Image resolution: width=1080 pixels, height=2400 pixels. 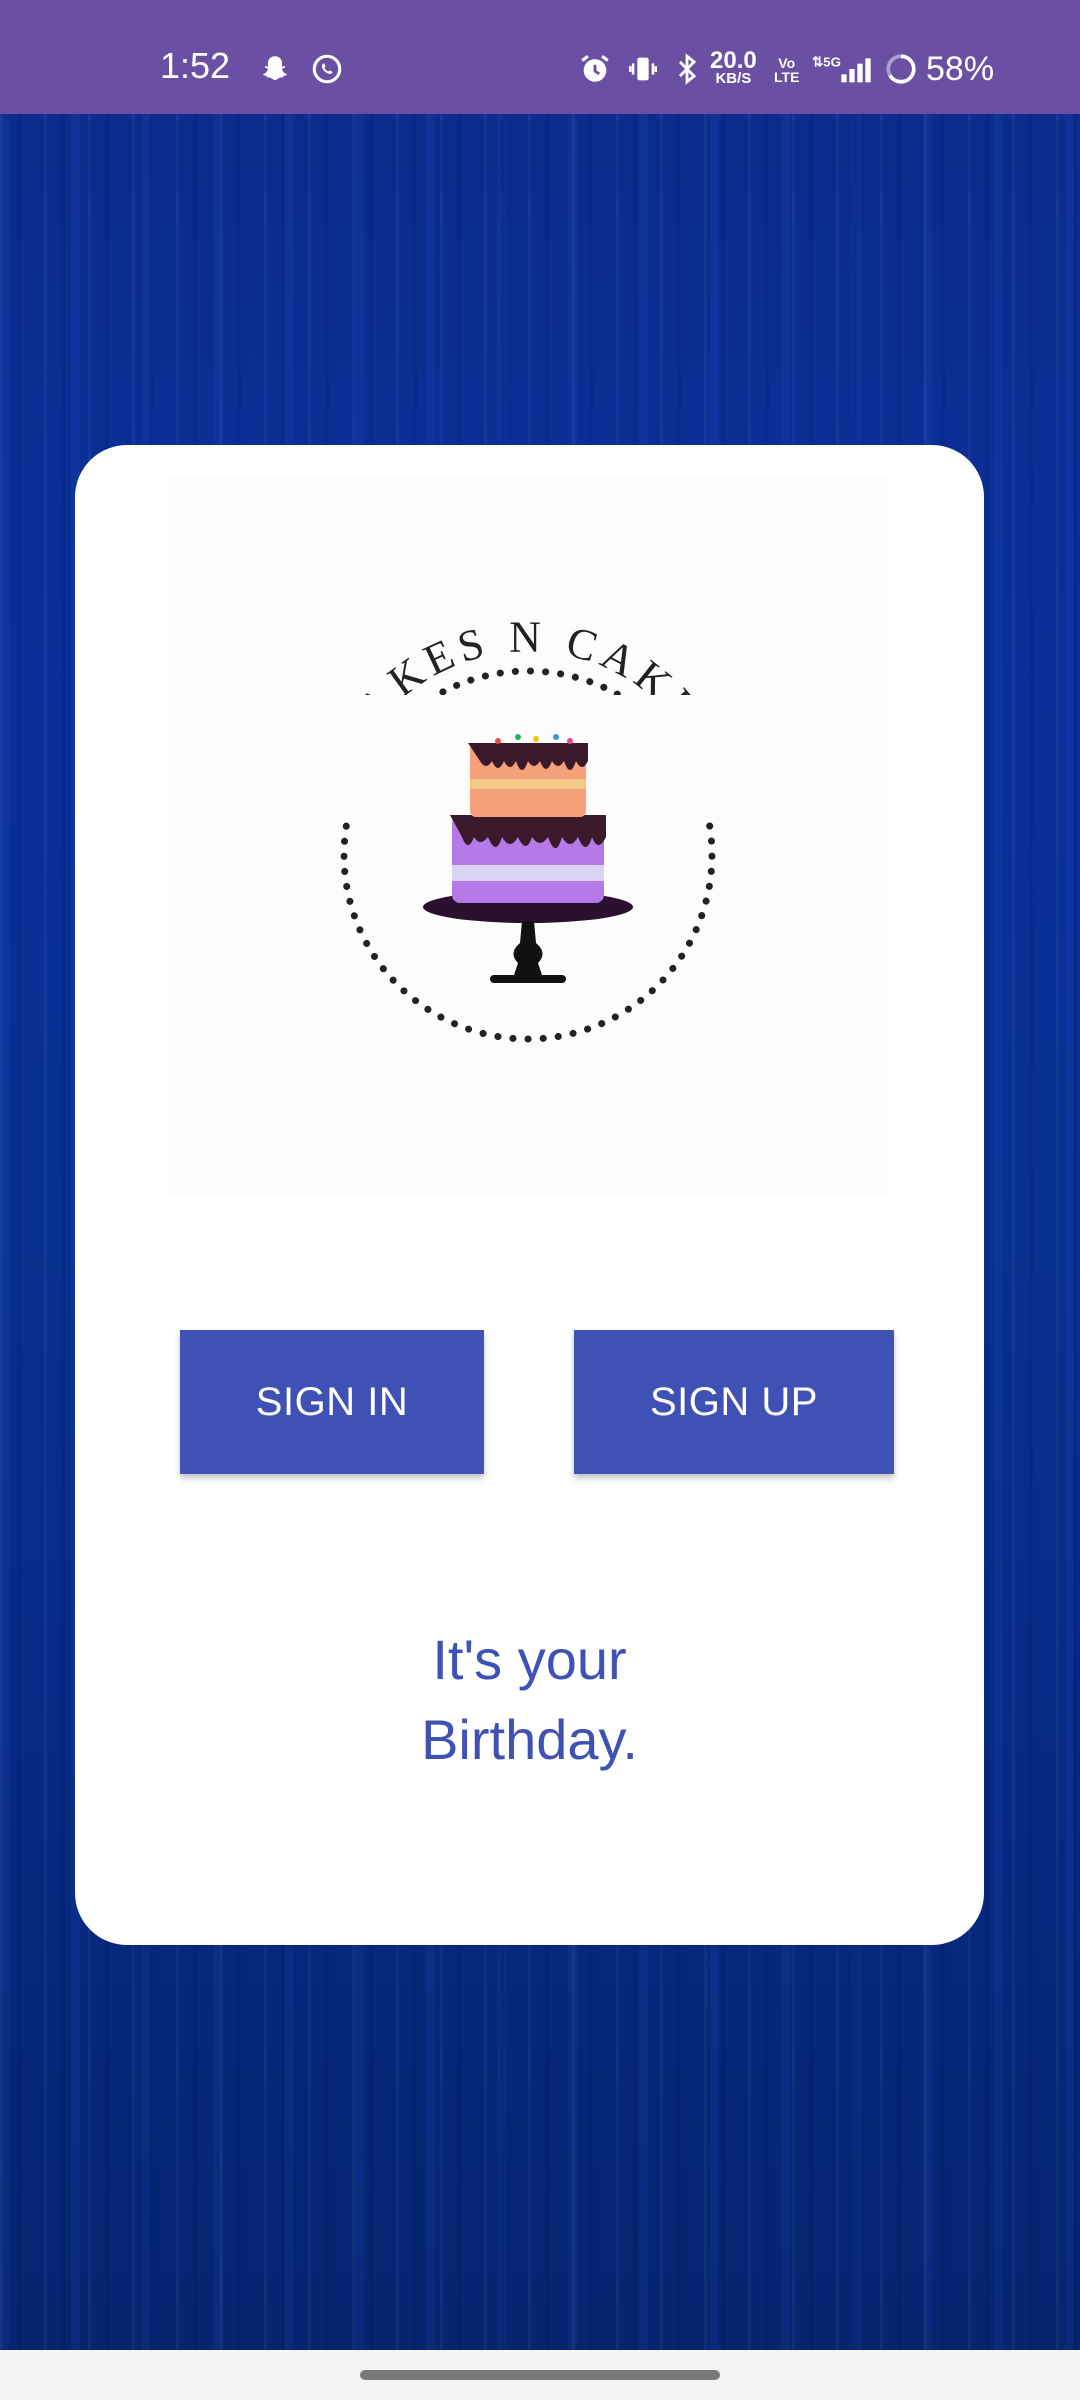 I want to click on navigation-bar, so click(x=540, y=2375).